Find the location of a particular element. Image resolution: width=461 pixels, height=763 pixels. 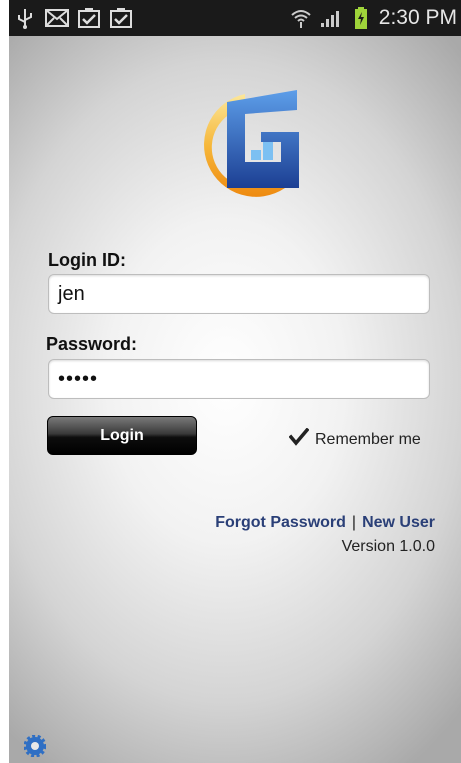

version-text: Version 1.0.0 is located at coordinates (388, 546).